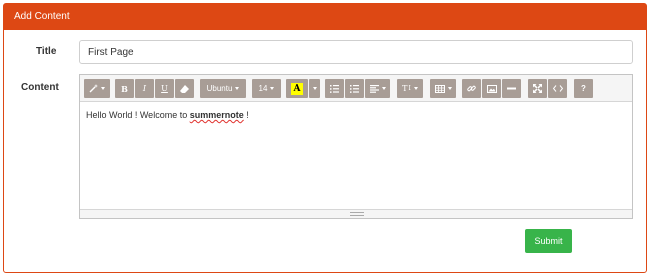 This screenshot has width=650, height=278. I want to click on bold-button: B, so click(124, 88).